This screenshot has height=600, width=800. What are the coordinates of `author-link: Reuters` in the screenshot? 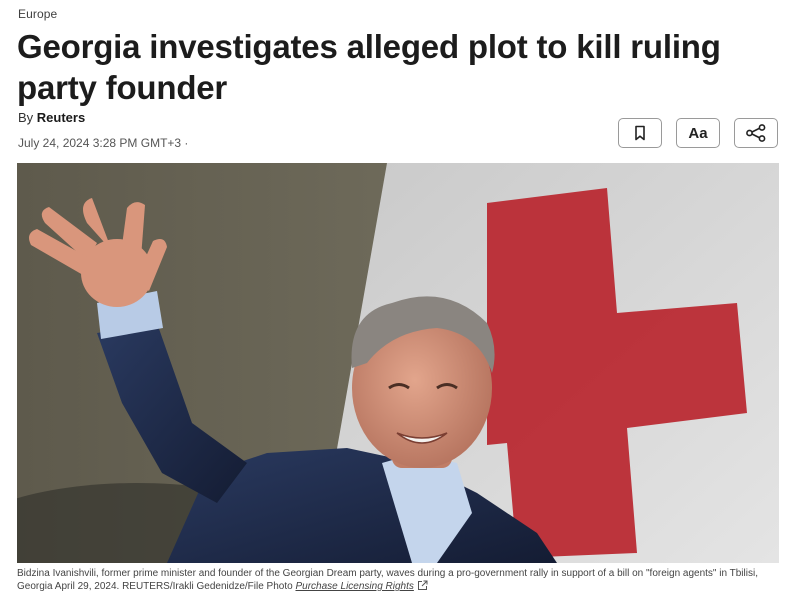 It's located at (61, 117).